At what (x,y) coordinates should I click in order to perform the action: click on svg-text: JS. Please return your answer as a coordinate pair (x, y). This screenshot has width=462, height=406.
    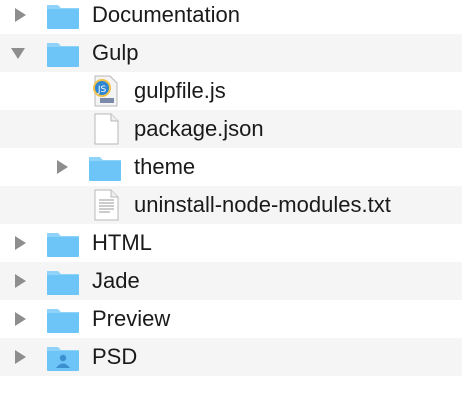
    Looking at the image, I should click on (102, 90).